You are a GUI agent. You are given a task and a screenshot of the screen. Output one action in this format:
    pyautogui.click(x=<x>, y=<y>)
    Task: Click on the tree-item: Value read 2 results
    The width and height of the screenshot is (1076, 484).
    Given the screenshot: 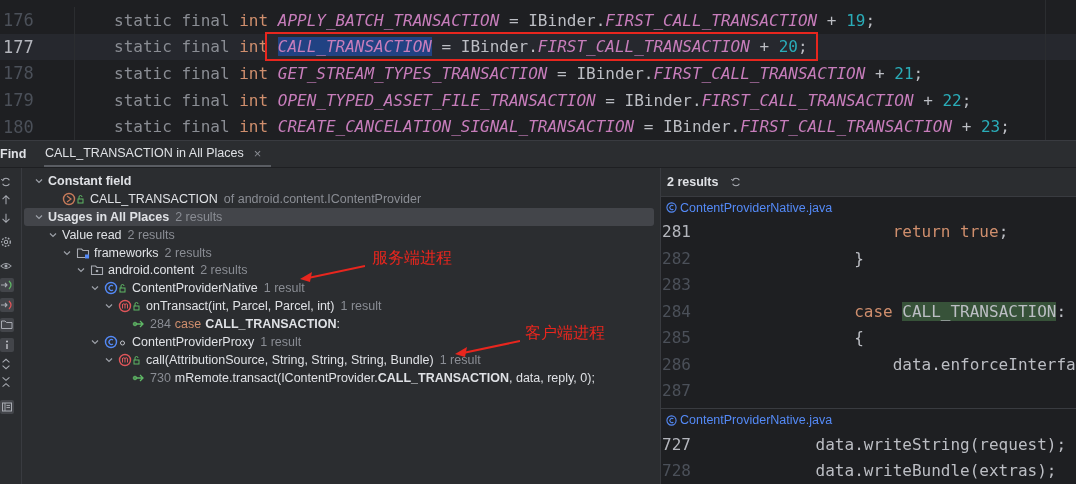 What is the action you would take?
    pyautogui.click(x=99, y=234)
    